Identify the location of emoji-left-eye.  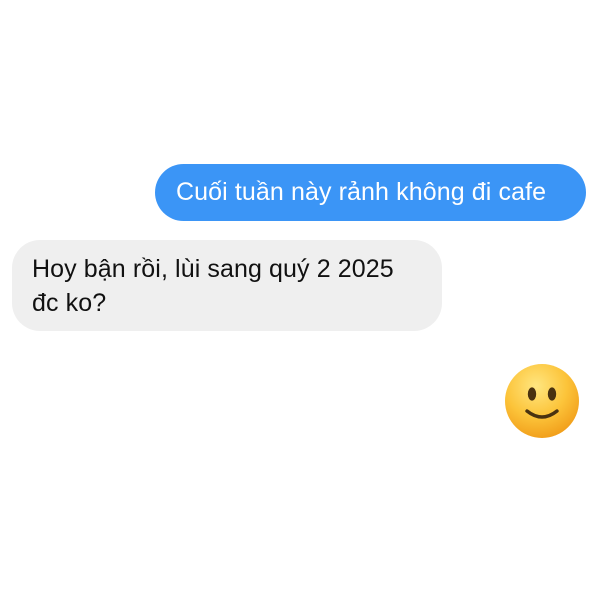
(532, 394).